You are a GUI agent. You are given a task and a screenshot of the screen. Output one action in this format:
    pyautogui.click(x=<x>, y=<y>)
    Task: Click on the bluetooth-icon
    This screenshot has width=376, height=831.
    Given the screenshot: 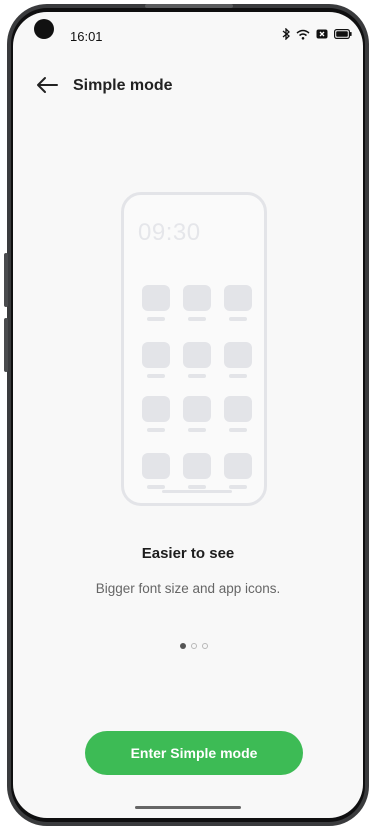 What is the action you would take?
    pyautogui.click(x=286, y=34)
    